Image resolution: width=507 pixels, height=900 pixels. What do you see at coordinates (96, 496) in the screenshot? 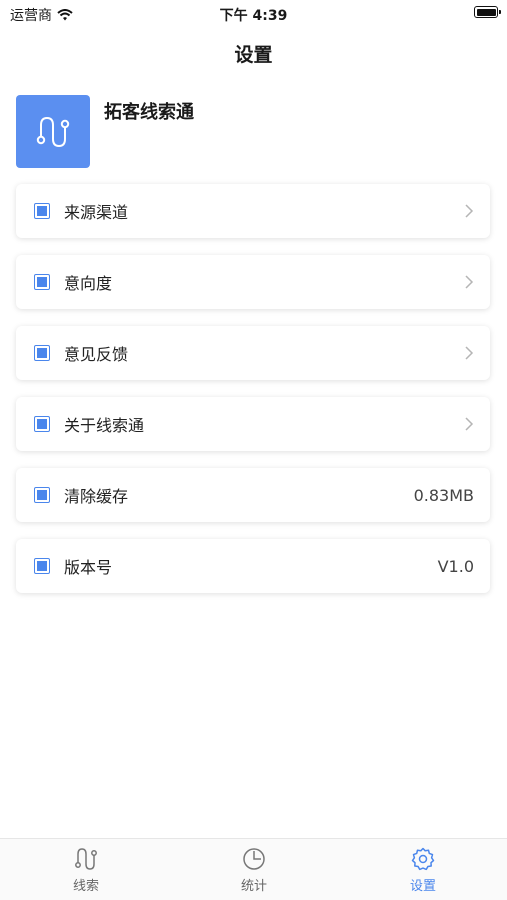
I see `menu-item-label: 清除缓存` at bounding box center [96, 496].